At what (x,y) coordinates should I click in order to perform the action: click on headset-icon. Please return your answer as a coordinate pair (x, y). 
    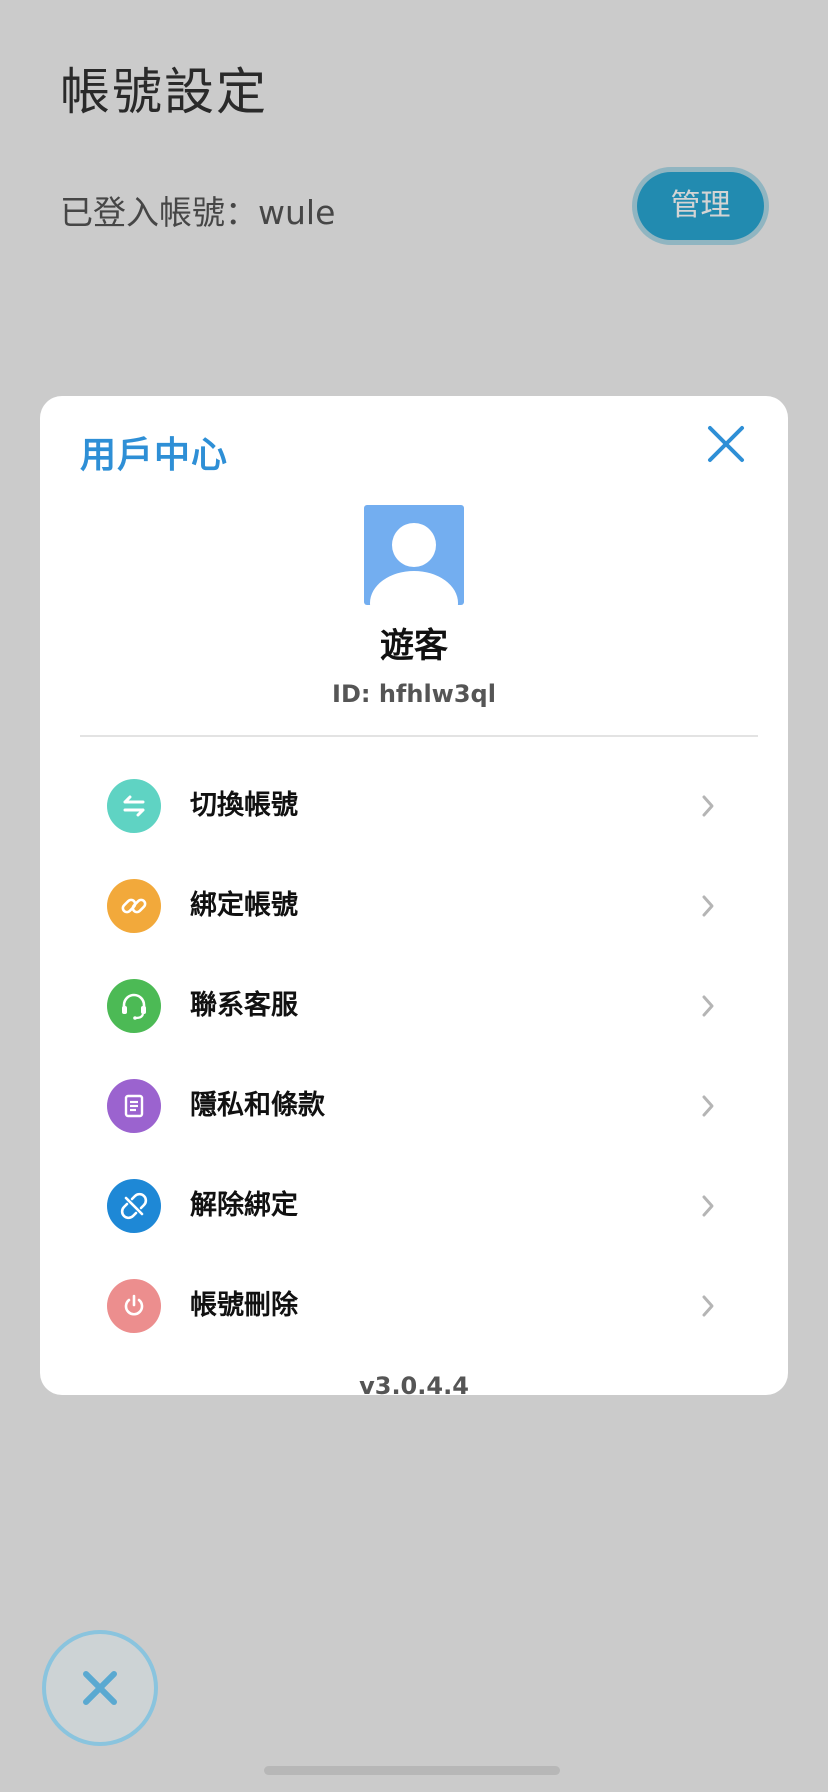
    Looking at the image, I should click on (134, 1006).